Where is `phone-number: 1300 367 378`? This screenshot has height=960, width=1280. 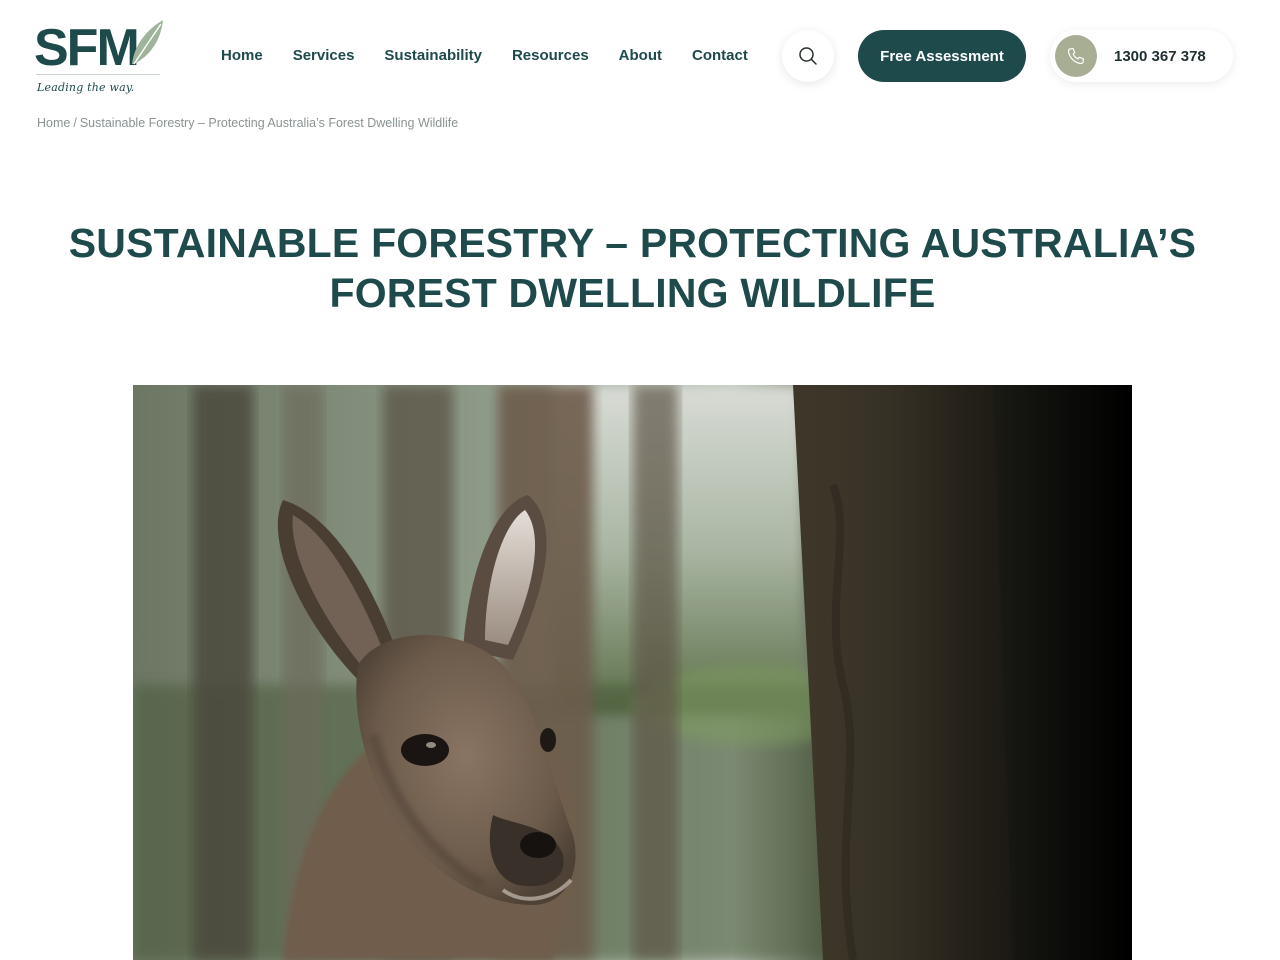
phone-number: 1300 367 378 is located at coordinates (1160, 56).